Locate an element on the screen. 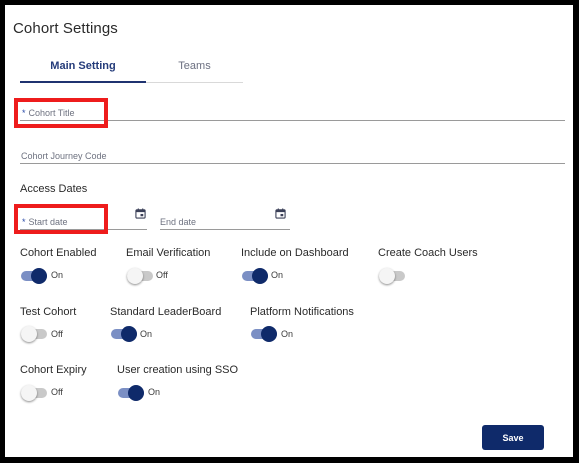 The width and height of the screenshot is (579, 463). platform-notifications-toggle is located at coordinates (264, 334).